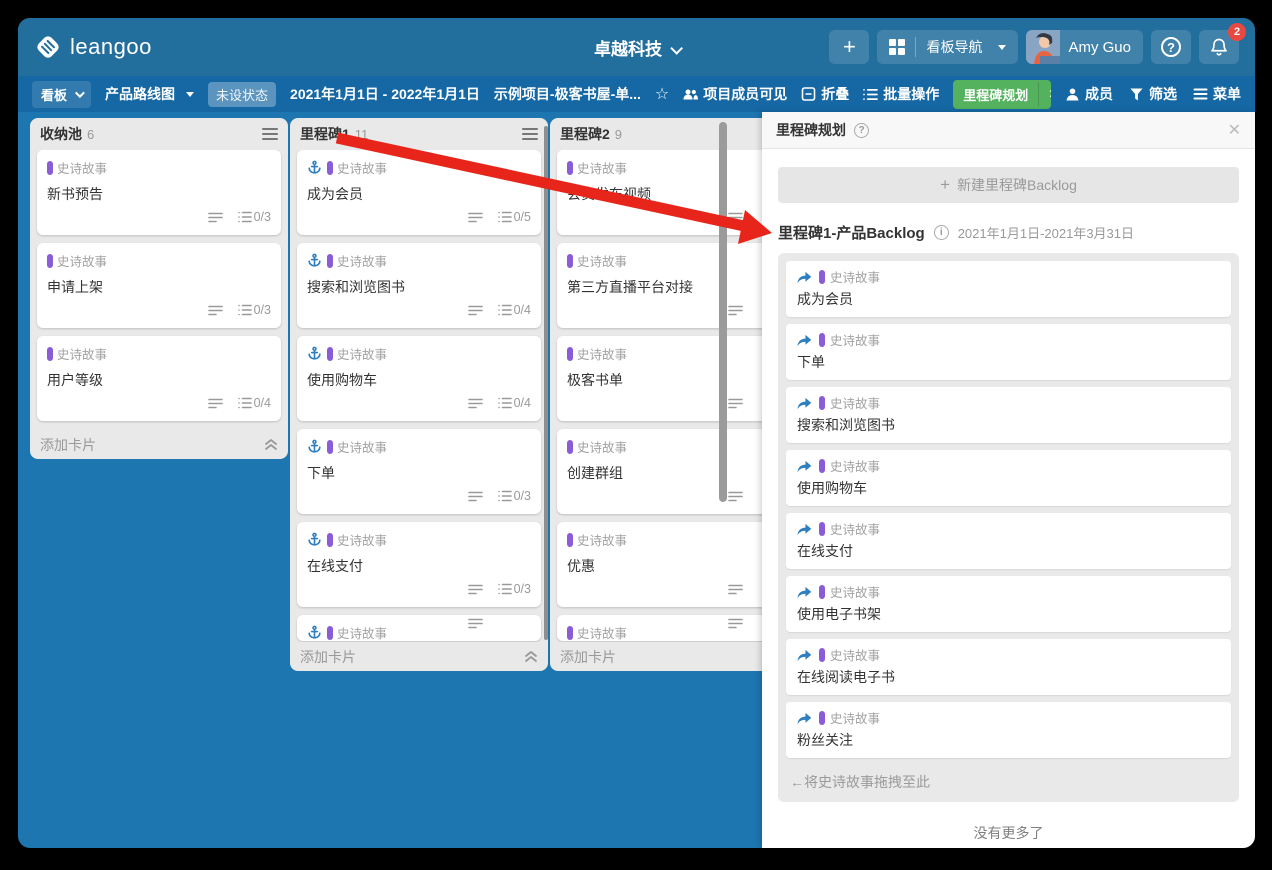 Image resolution: width=1272 pixels, height=870 pixels. Describe the element at coordinates (1008, 730) in the screenshot. I see `backlog-item: 史诗故事 粉丝关注` at that location.